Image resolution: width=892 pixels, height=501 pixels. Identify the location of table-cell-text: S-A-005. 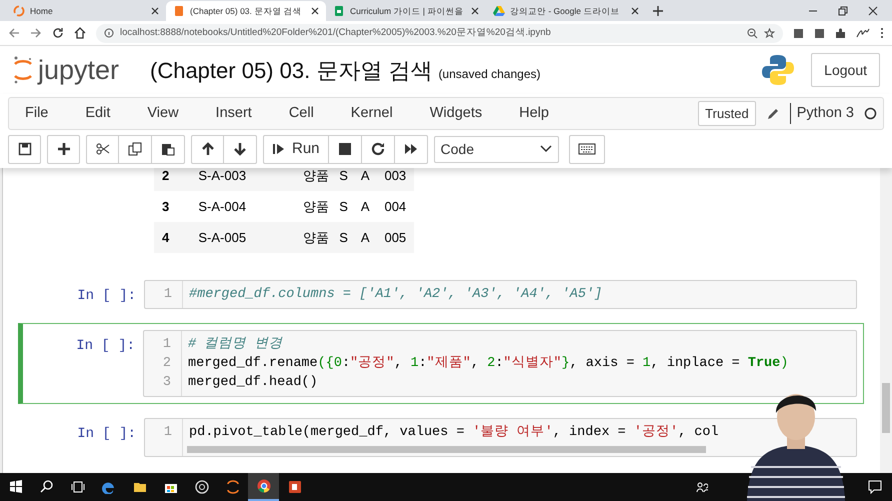
(223, 237).